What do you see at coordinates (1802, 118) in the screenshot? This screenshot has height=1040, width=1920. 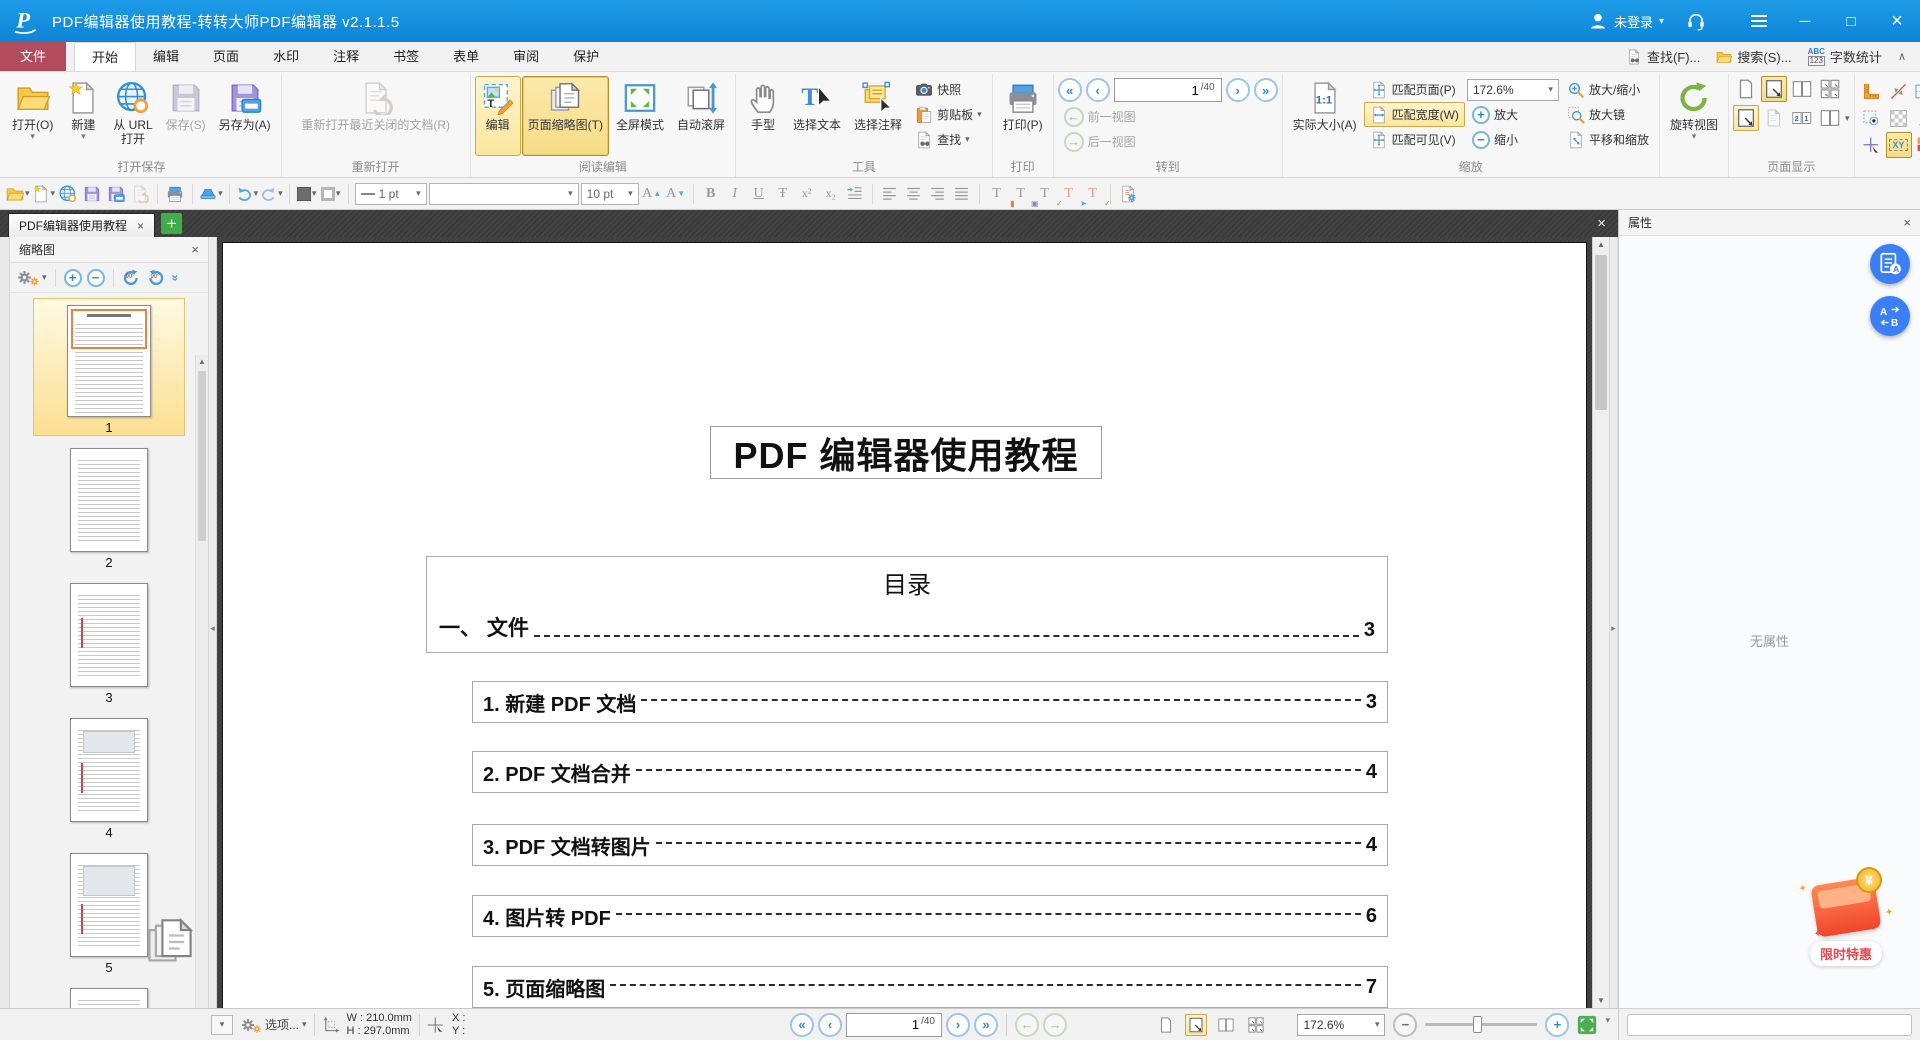 I see `reading-order-button` at bounding box center [1802, 118].